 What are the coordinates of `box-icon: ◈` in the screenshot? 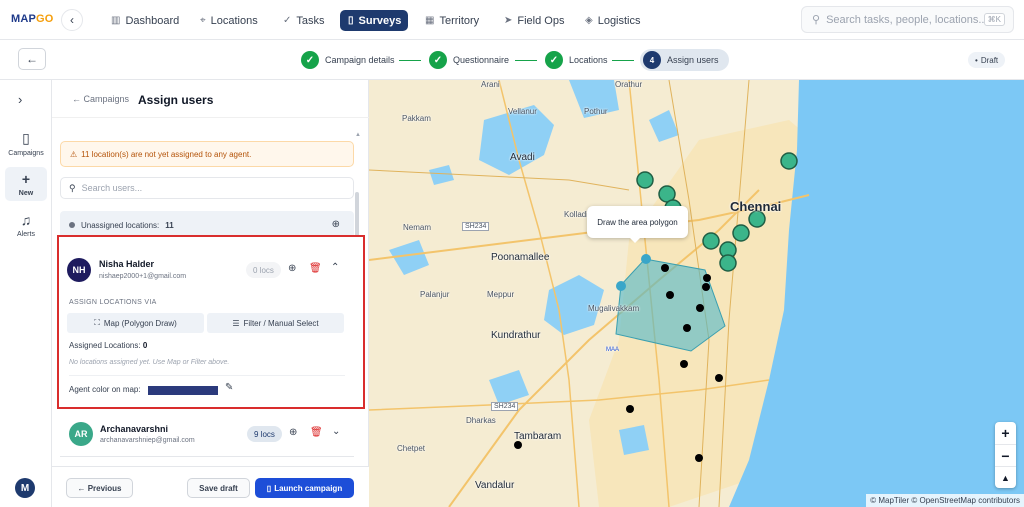 It's located at (589, 20).